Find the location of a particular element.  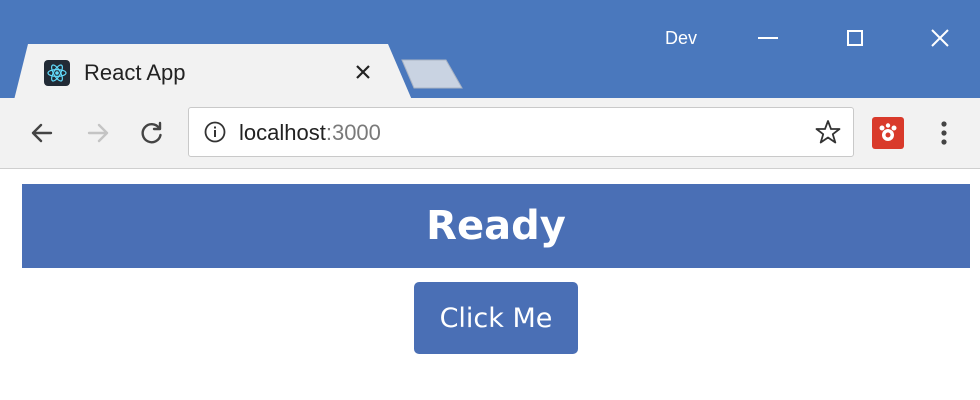

reload-button is located at coordinates (152, 133).